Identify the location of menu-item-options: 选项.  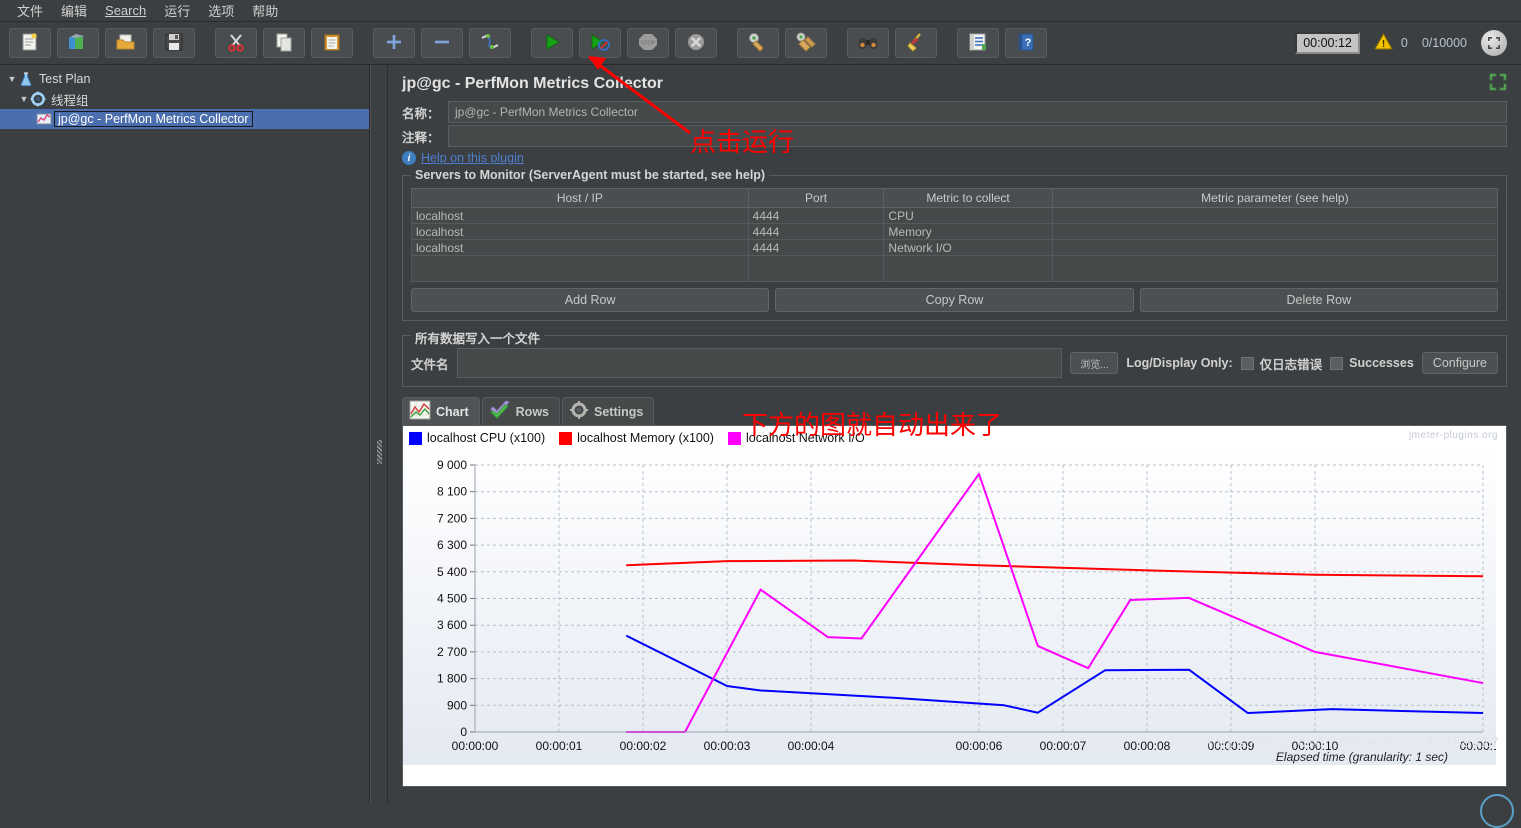
(221, 11).